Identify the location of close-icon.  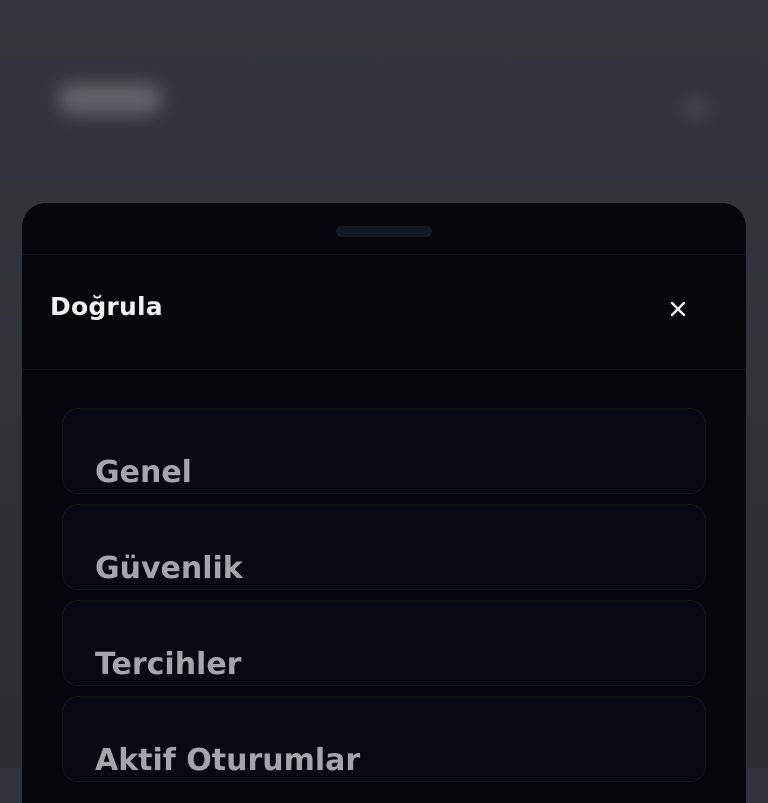
(678, 309).